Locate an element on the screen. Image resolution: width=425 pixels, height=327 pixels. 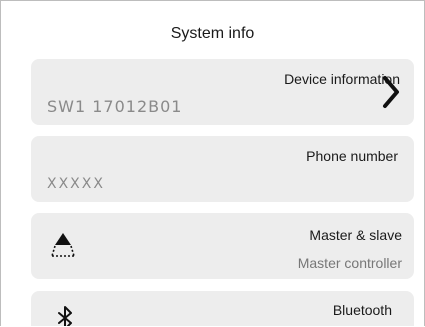
phone-number-label: Phone number is located at coordinates (352, 156).